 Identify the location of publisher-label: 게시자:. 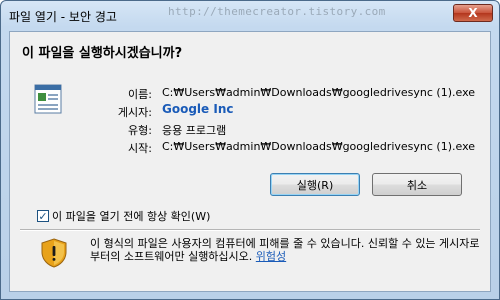
(134, 112).